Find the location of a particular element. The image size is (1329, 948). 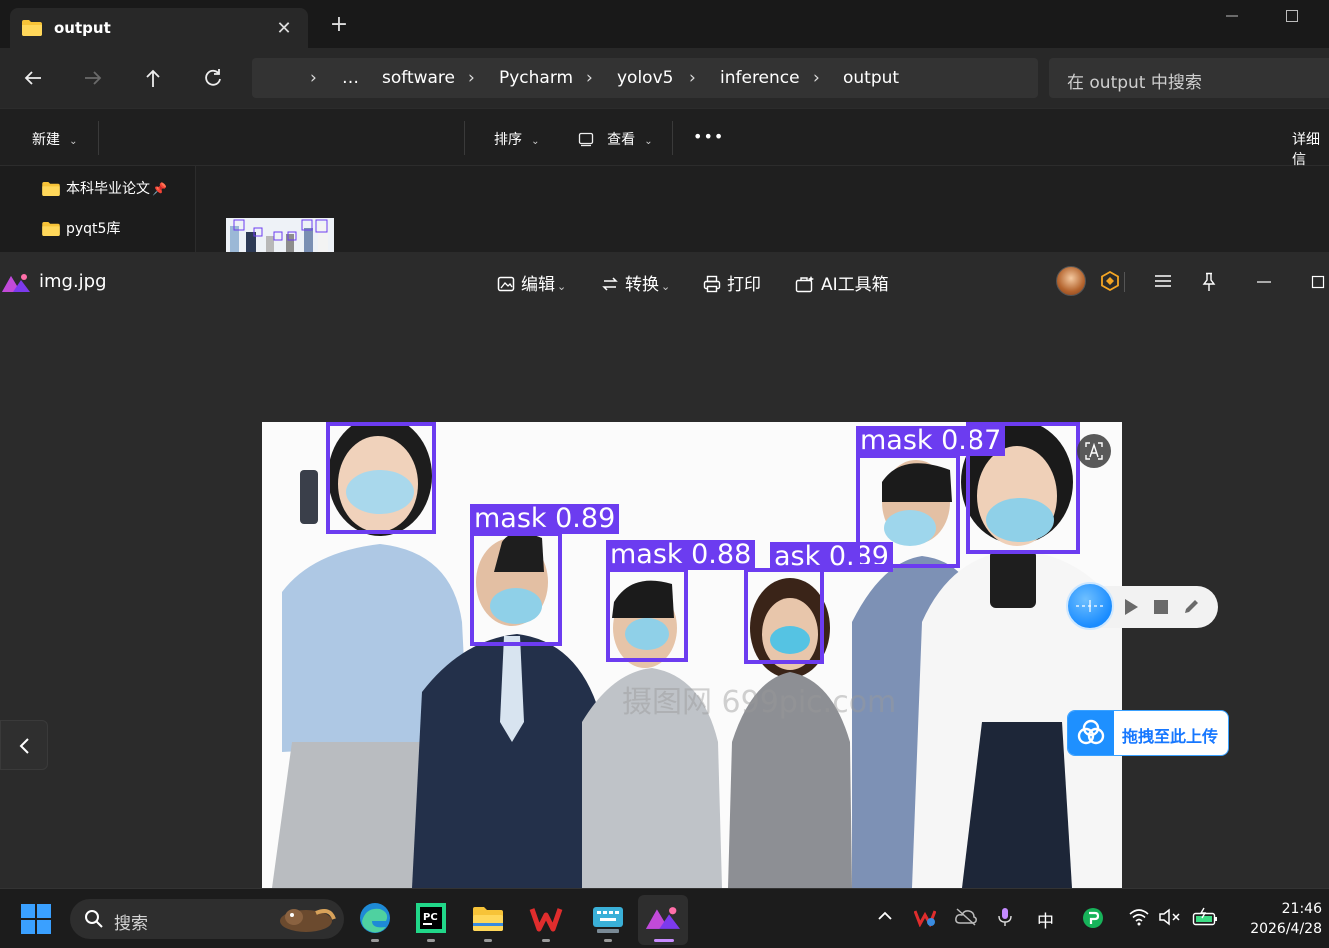

convert-button: 转换 ⌄ is located at coordinates (635, 282).